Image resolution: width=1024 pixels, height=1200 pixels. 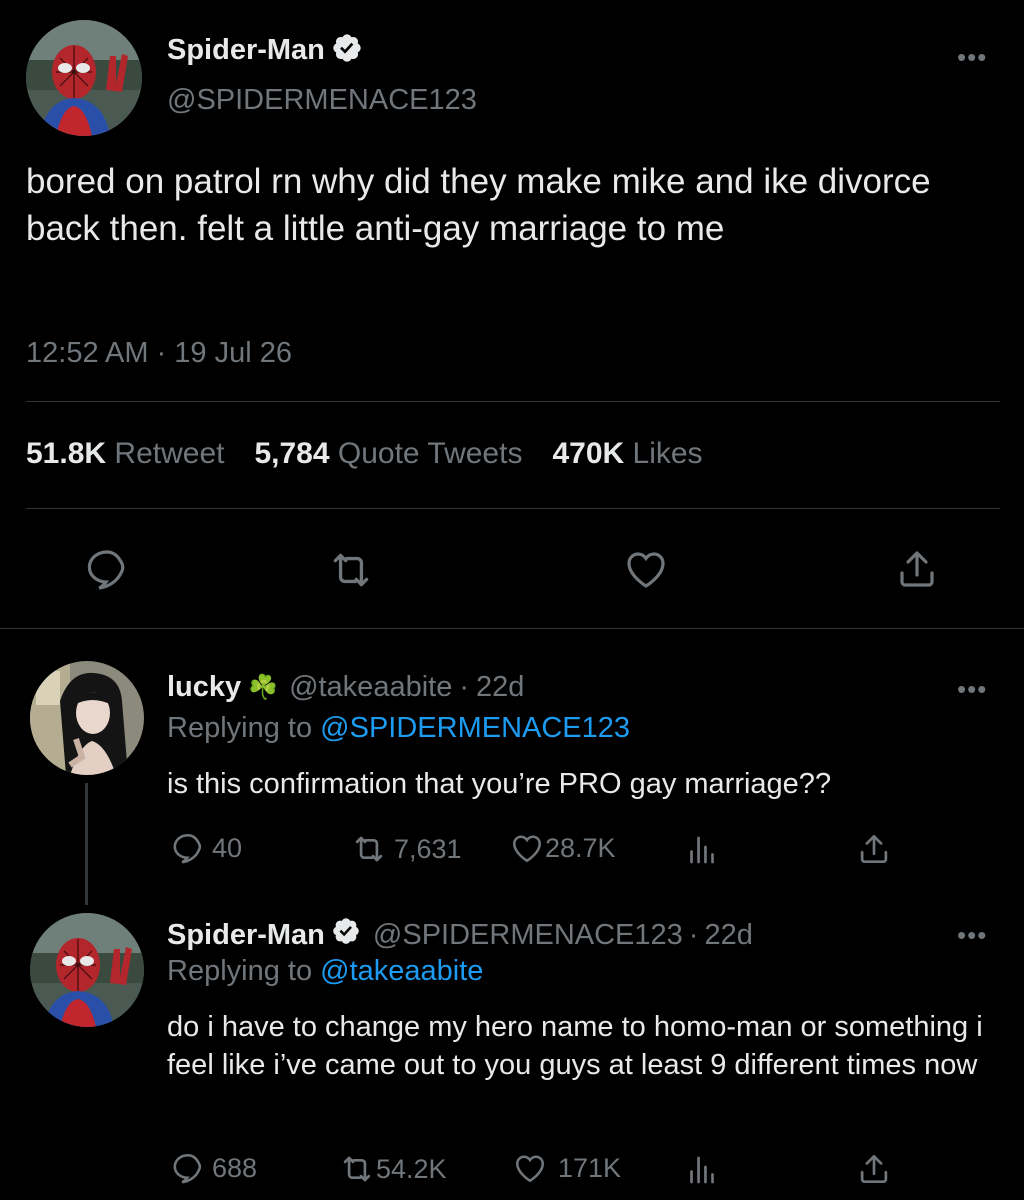 I want to click on retweet-count: 7,631, so click(x=428, y=848).